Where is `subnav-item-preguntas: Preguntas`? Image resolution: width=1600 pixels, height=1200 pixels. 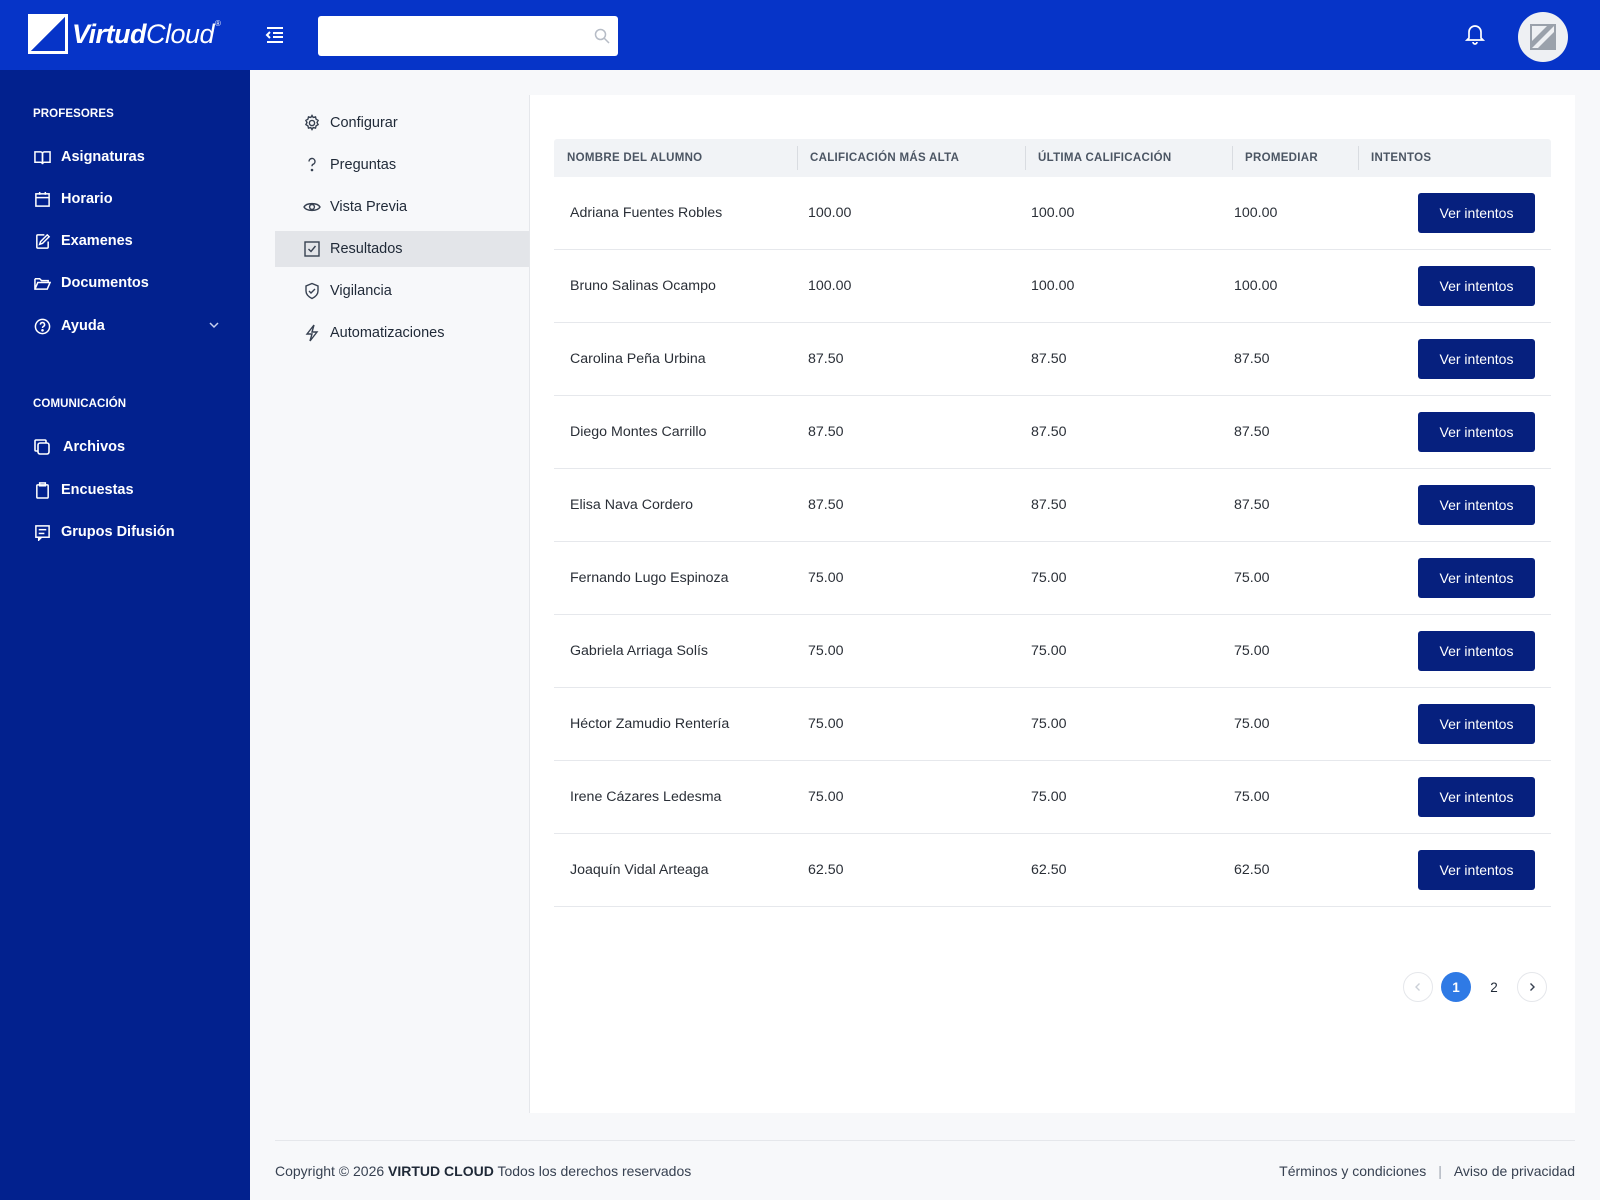 subnav-item-preguntas: Preguntas is located at coordinates (402, 165).